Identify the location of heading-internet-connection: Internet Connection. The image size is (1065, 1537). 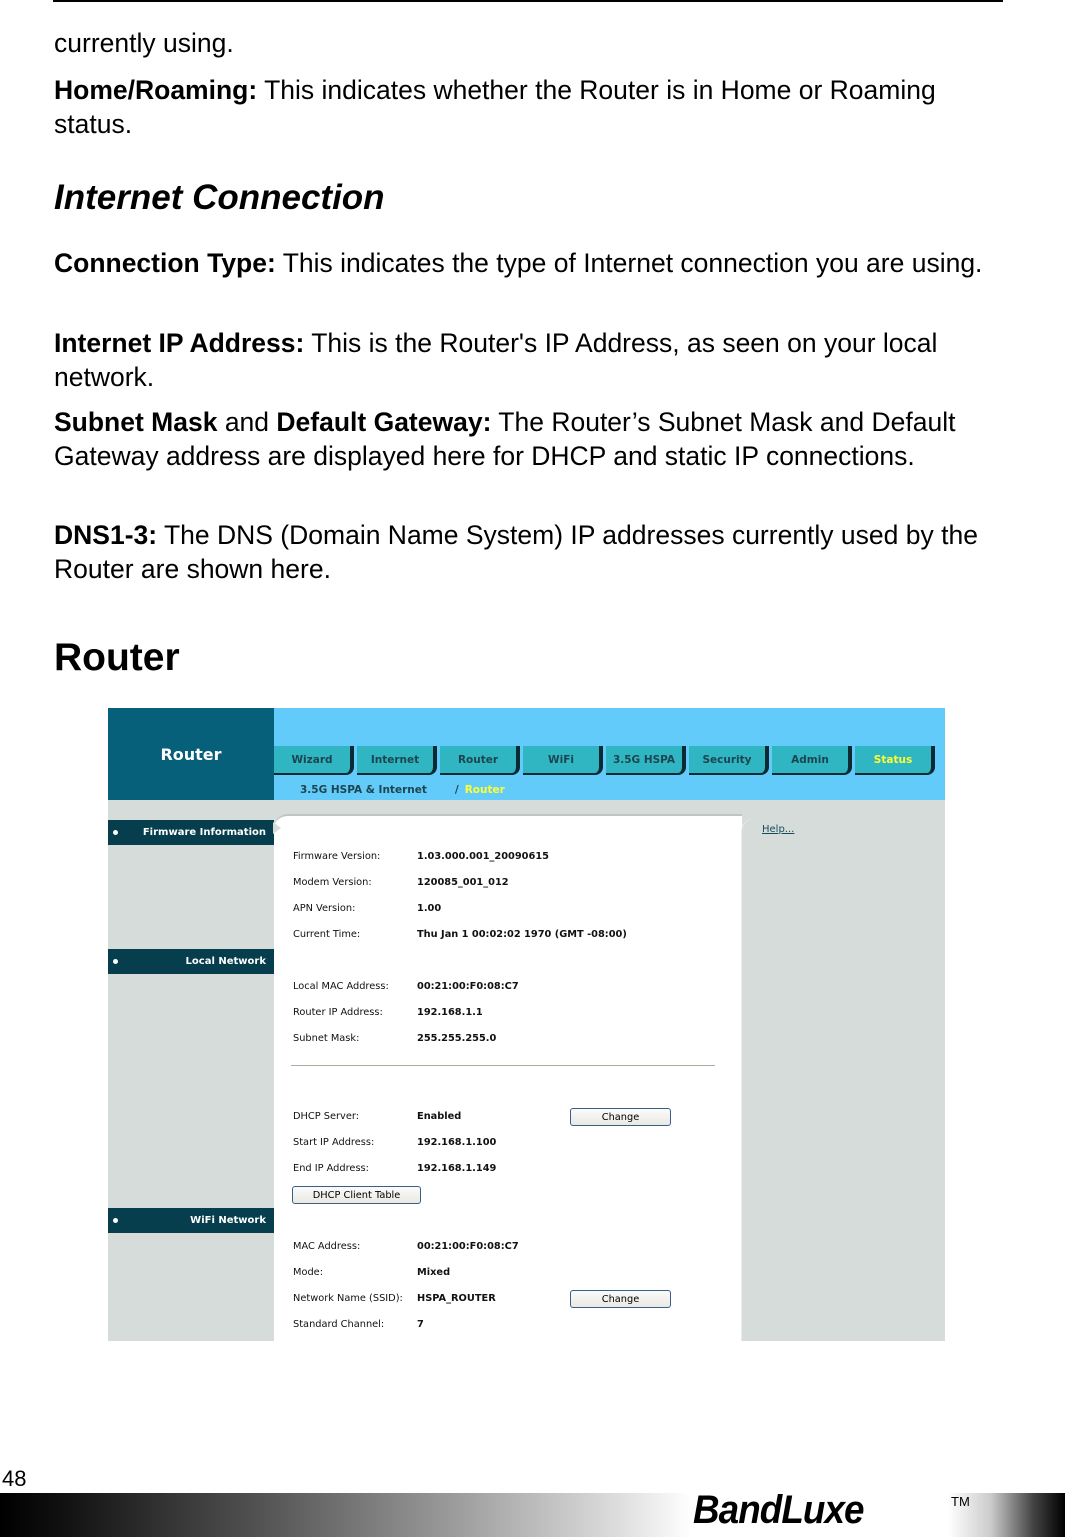
(219, 197).